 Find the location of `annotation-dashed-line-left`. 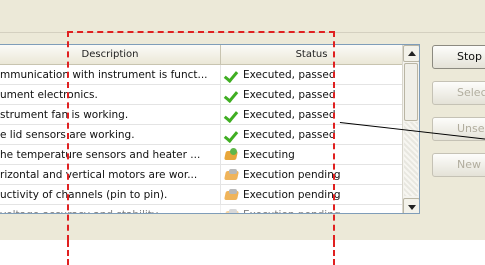

annotation-dashed-line-left is located at coordinates (68, 253).